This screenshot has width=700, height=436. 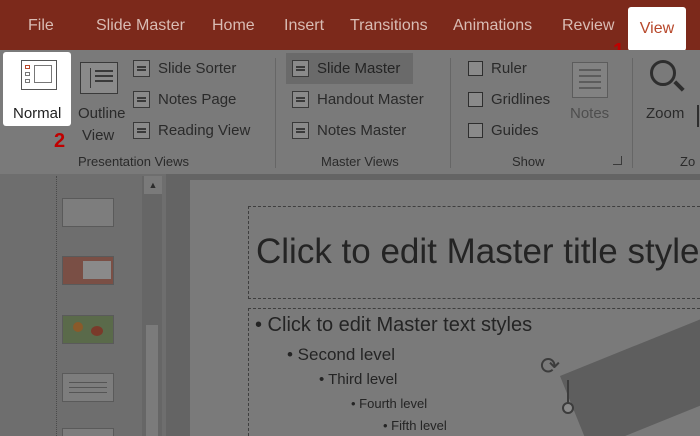 What do you see at coordinates (98, 135) in the screenshot?
I see `outline-view-label-2: View` at bounding box center [98, 135].